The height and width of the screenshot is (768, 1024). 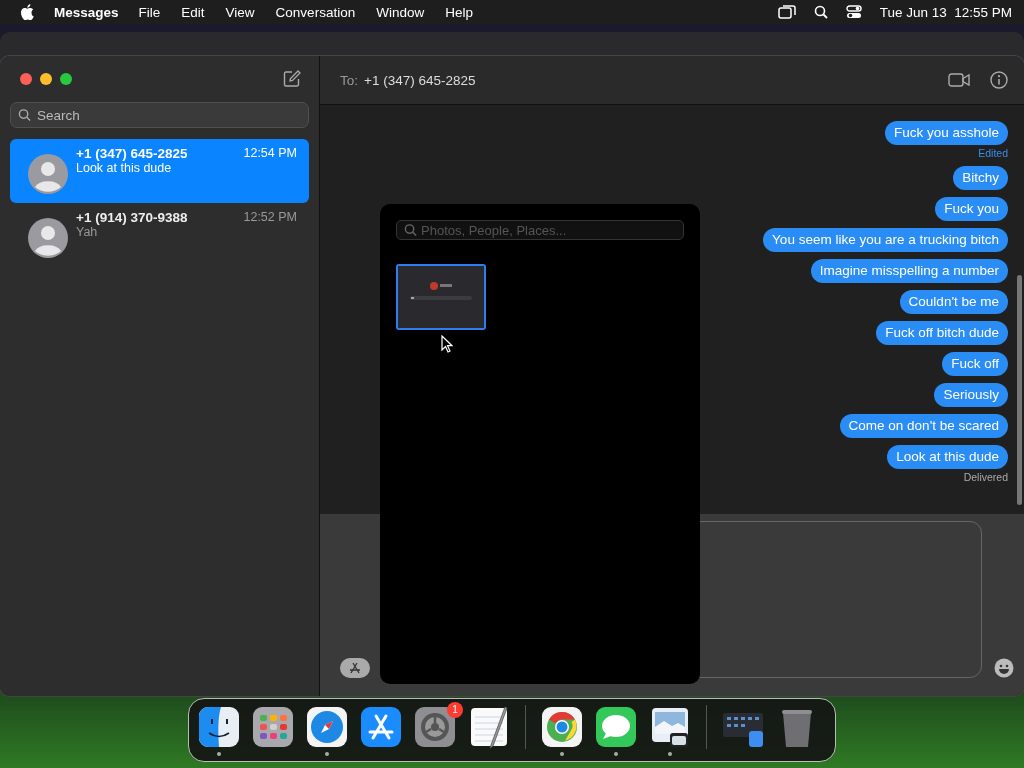 What do you see at coordinates (1019, 390) in the screenshot?
I see `scrollbar` at bounding box center [1019, 390].